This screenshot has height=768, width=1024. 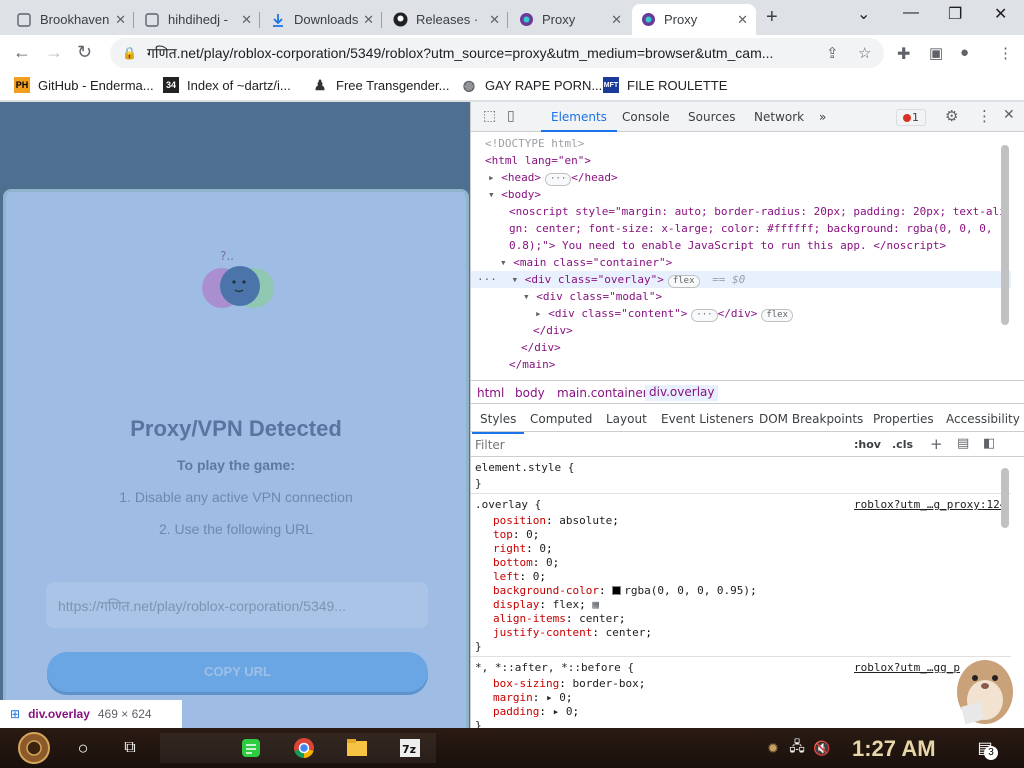 What do you see at coordinates (570, 19) in the screenshot?
I see `tab-proxy: Proxy ✕` at bounding box center [570, 19].